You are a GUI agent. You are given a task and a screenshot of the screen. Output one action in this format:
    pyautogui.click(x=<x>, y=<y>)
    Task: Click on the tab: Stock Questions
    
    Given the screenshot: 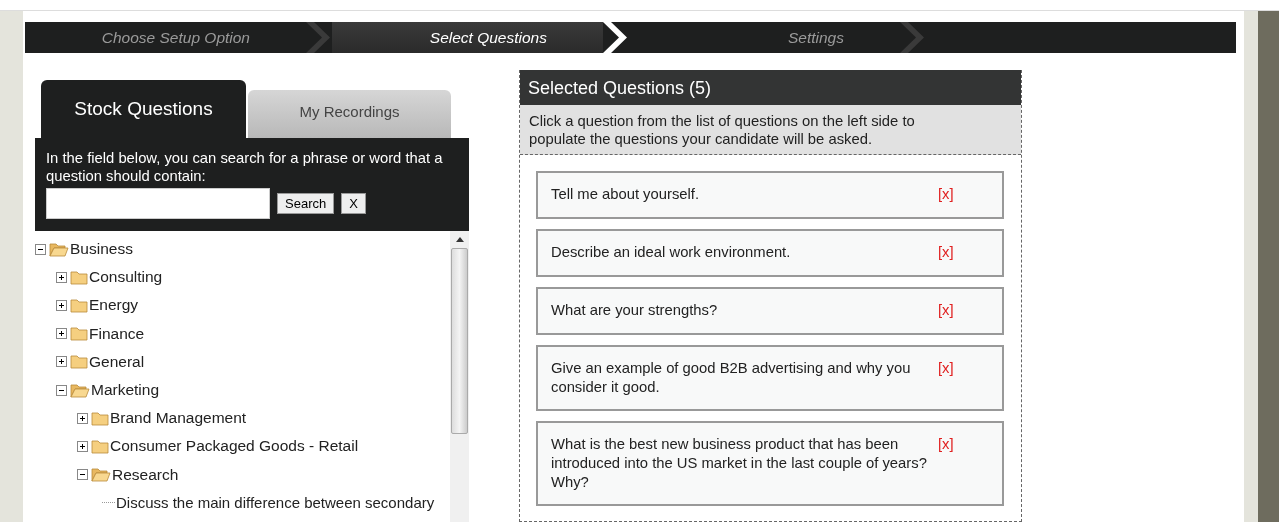 What is the action you would take?
    pyautogui.click(x=143, y=109)
    